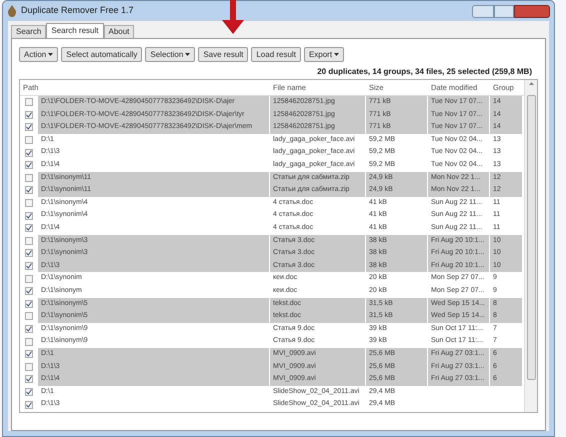 The height and width of the screenshot is (437, 566). I want to click on tab: About, so click(119, 31).